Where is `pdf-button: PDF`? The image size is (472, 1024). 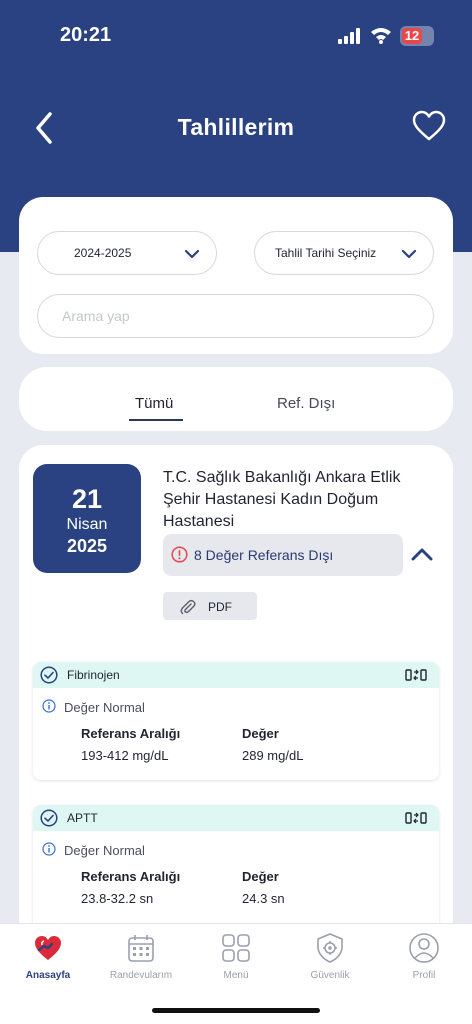
pdf-button: PDF is located at coordinates (210, 606).